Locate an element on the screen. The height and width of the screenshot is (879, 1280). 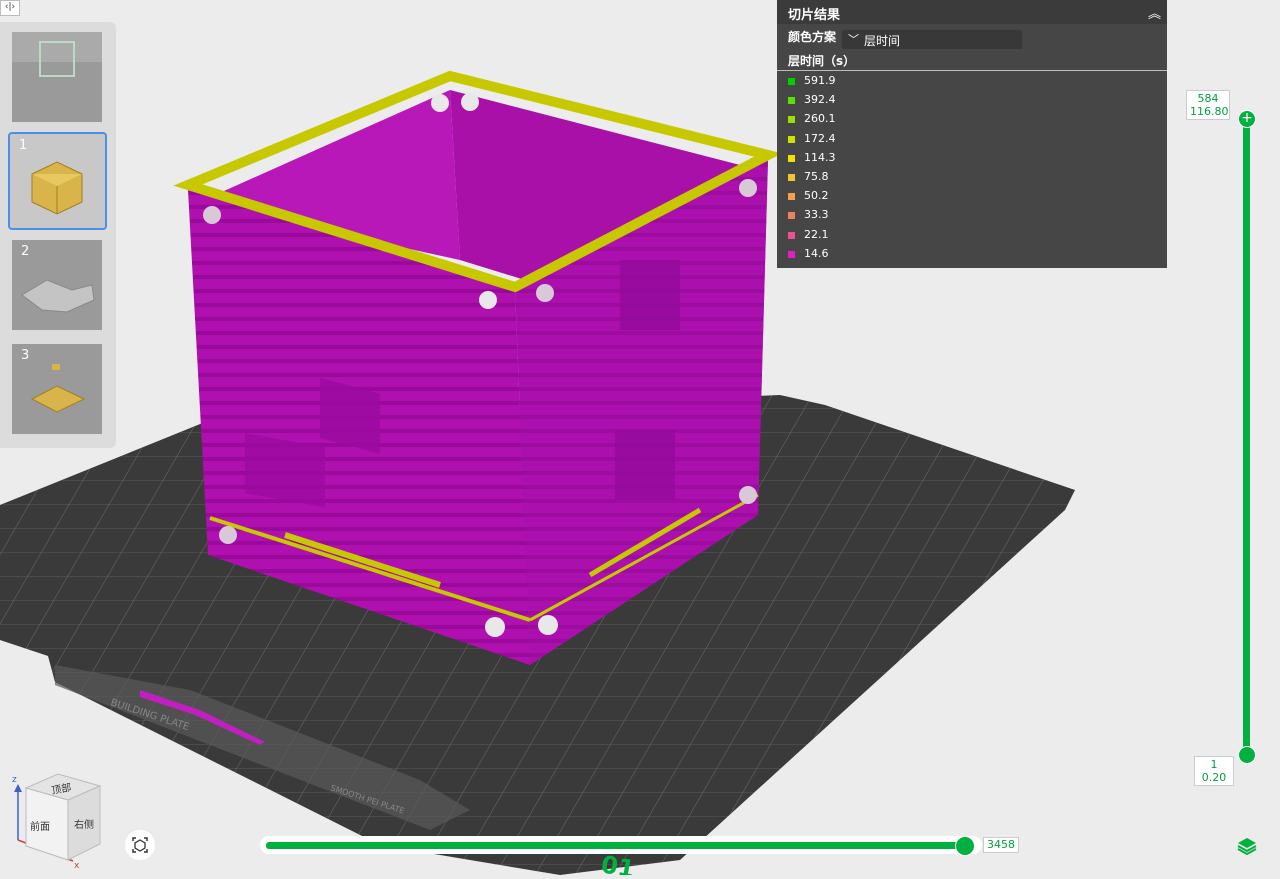
move-slider-value: 3458 is located at coordinates (1001, 845).